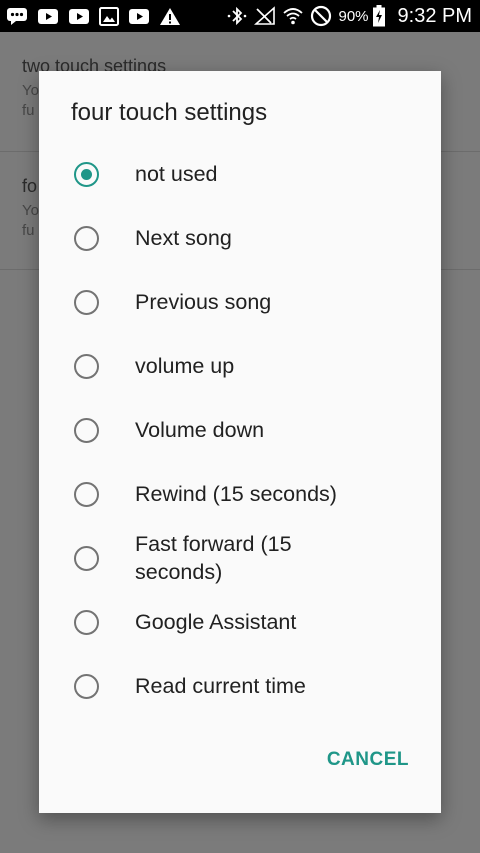 The height and width of the screenshot is (853, 480). I want to click on option-label: Google Assistant, so click(216, 622).